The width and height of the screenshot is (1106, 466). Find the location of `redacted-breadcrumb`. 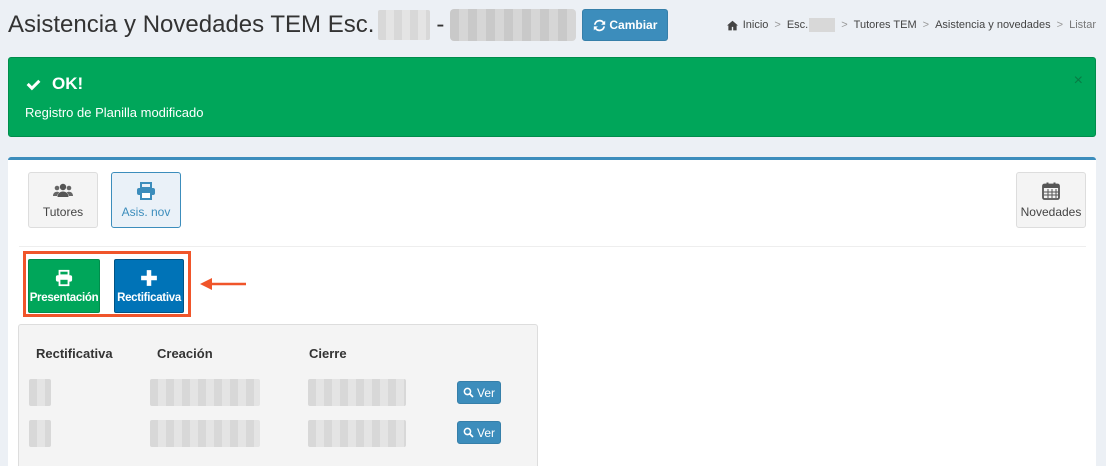

redacted-breadcrumb is located at coordinates (822, 25).